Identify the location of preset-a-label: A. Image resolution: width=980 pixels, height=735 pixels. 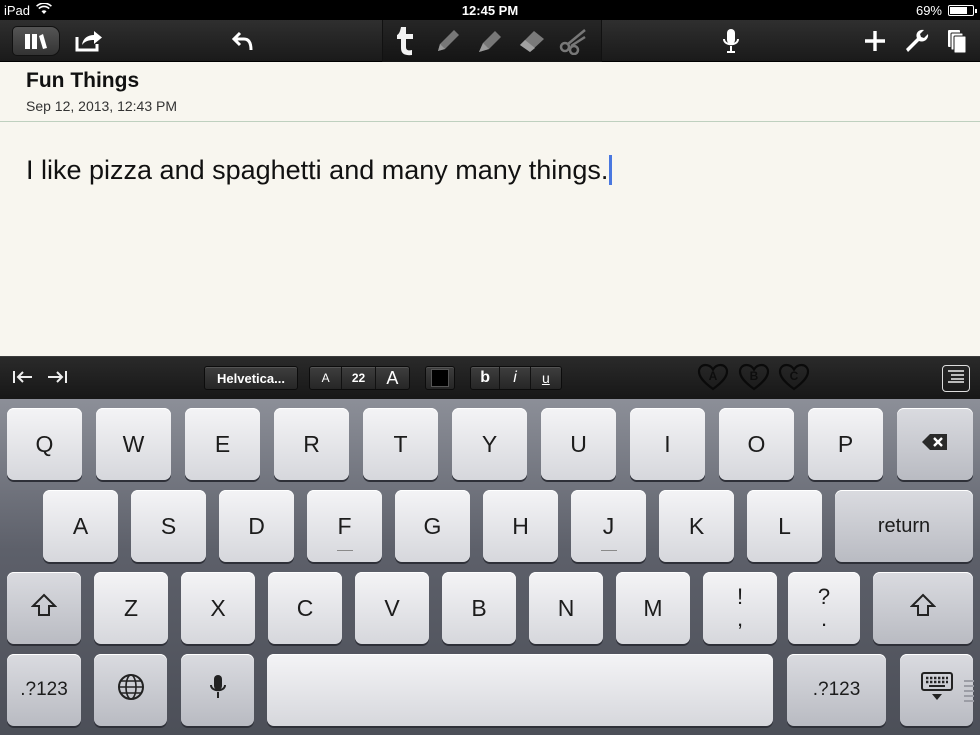
(713, 376).